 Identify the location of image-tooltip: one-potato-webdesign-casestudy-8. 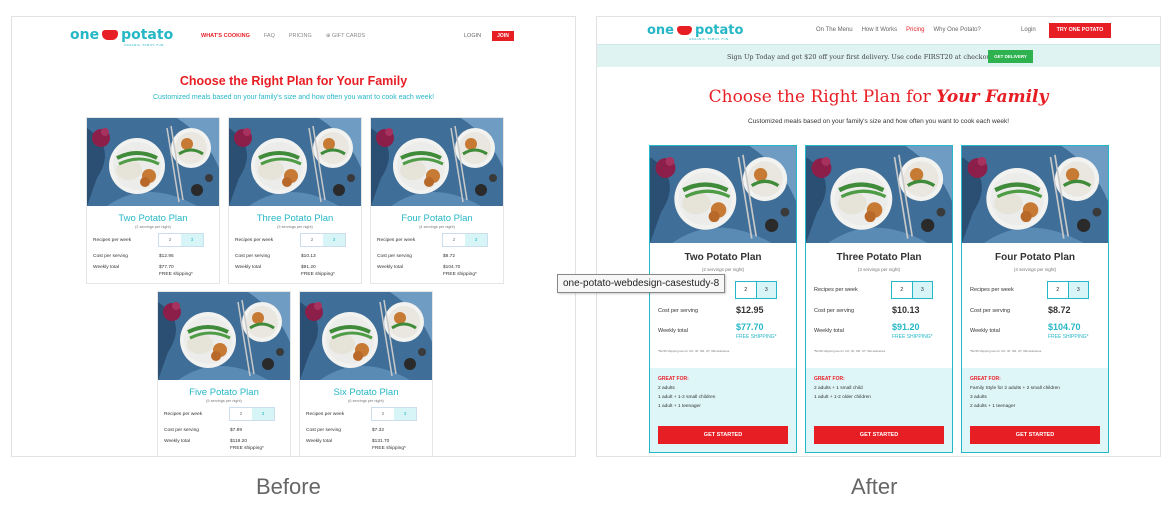
(641, 283).